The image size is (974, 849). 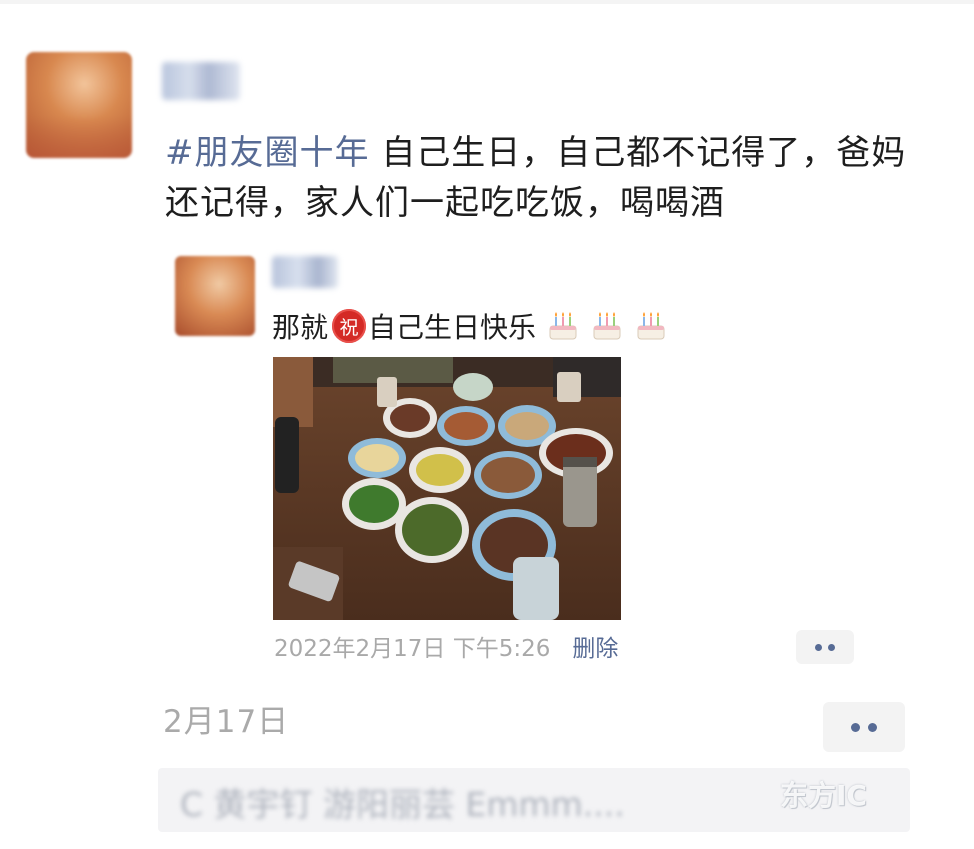 I want to click on quoted-text: 那就 祝 自己生日快乐, so click(x=470, y=326).